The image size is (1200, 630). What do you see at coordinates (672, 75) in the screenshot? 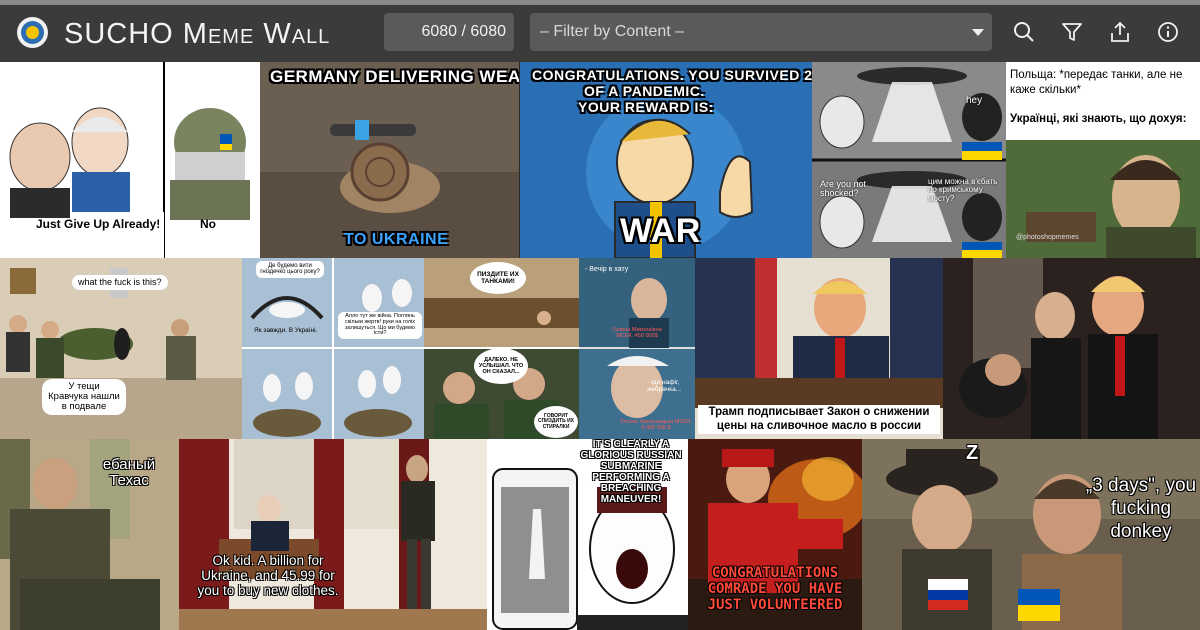
I see `caption-line1: CONGRATULATIONS. YOU SURVIVED 2 YEARS` at bounding box center [672, 75].